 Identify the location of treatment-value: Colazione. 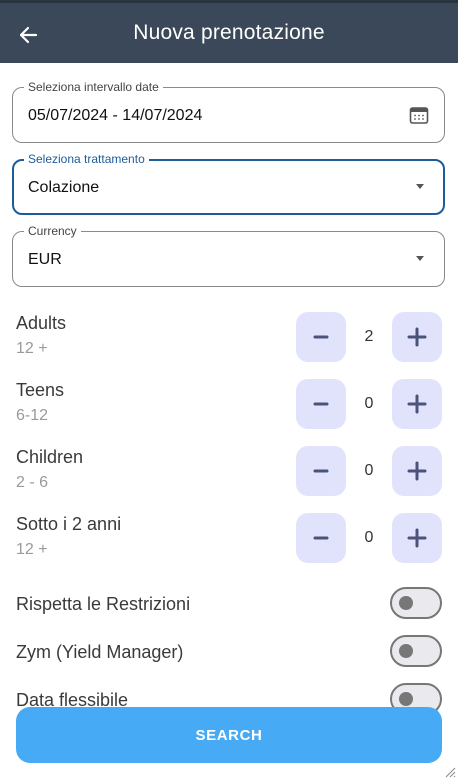
(64, 187).